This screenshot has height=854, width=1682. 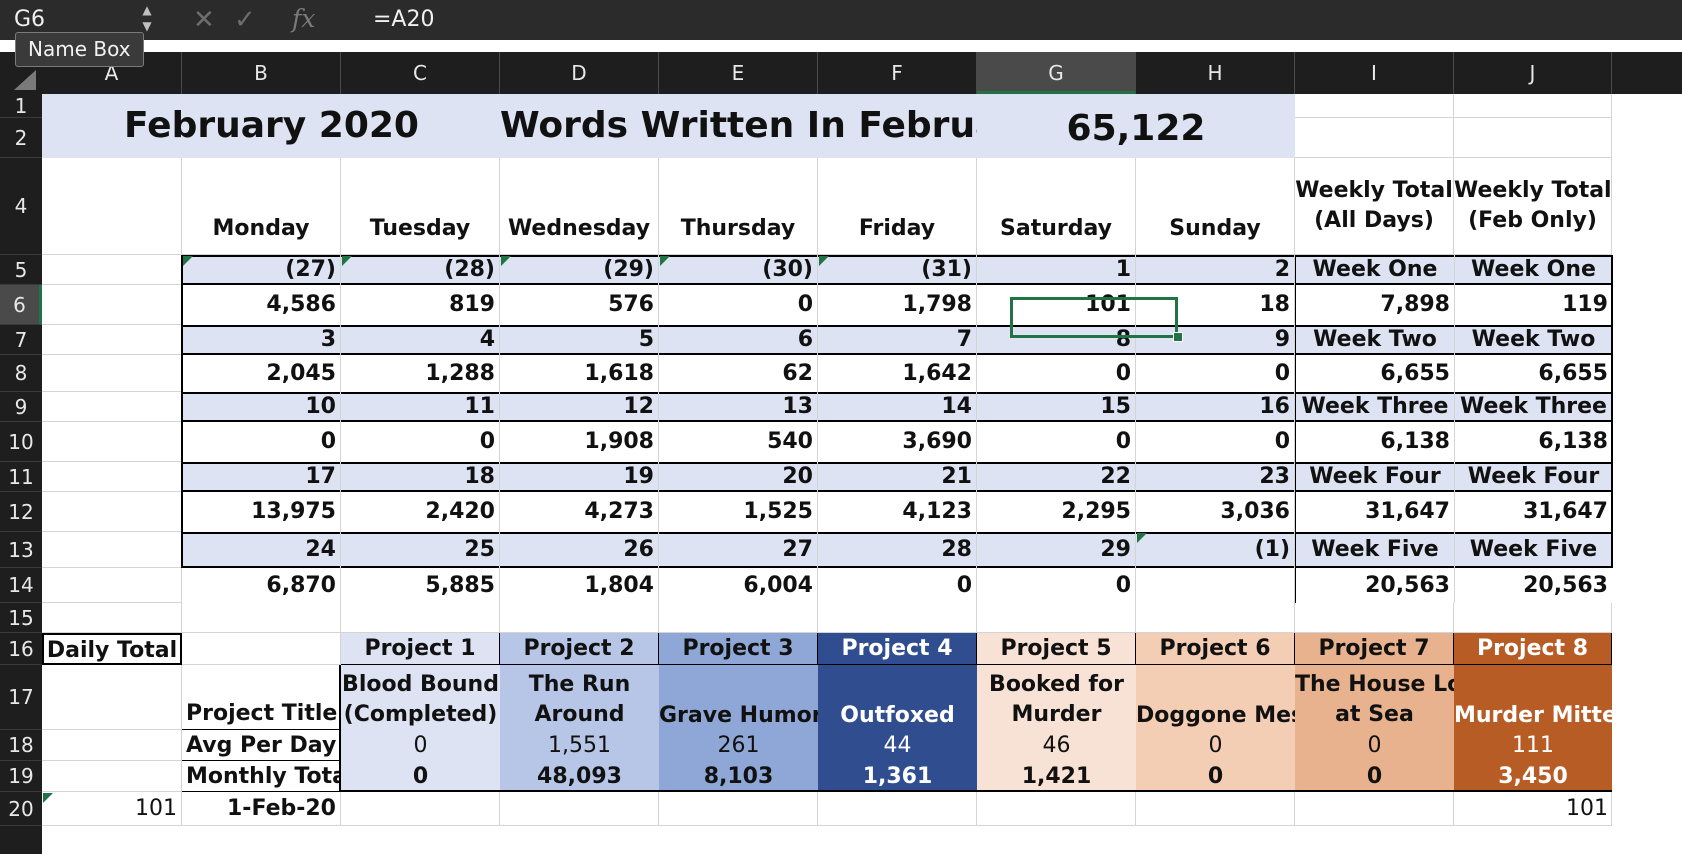 What do you see at coordinates (261, 305) in the screenshot?
I see `words-cell: 4,586` at bounding box center [261, 305].